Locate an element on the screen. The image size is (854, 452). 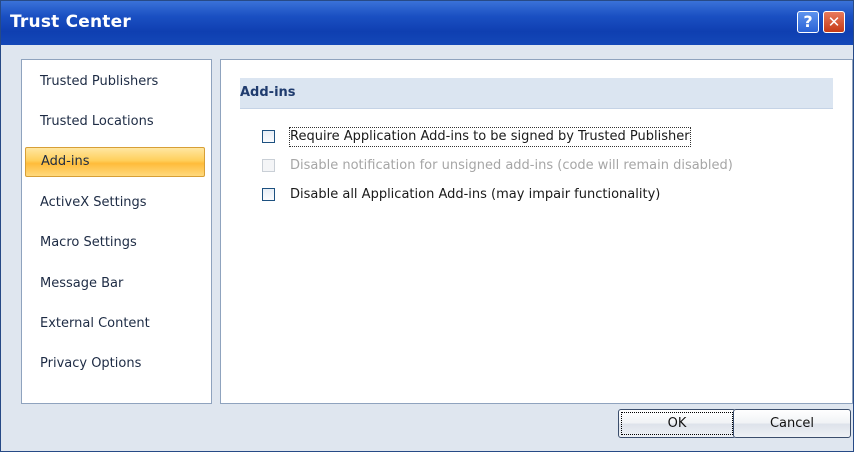
sidebar-item-external-content: External Content is located at coordinates (115, 324).